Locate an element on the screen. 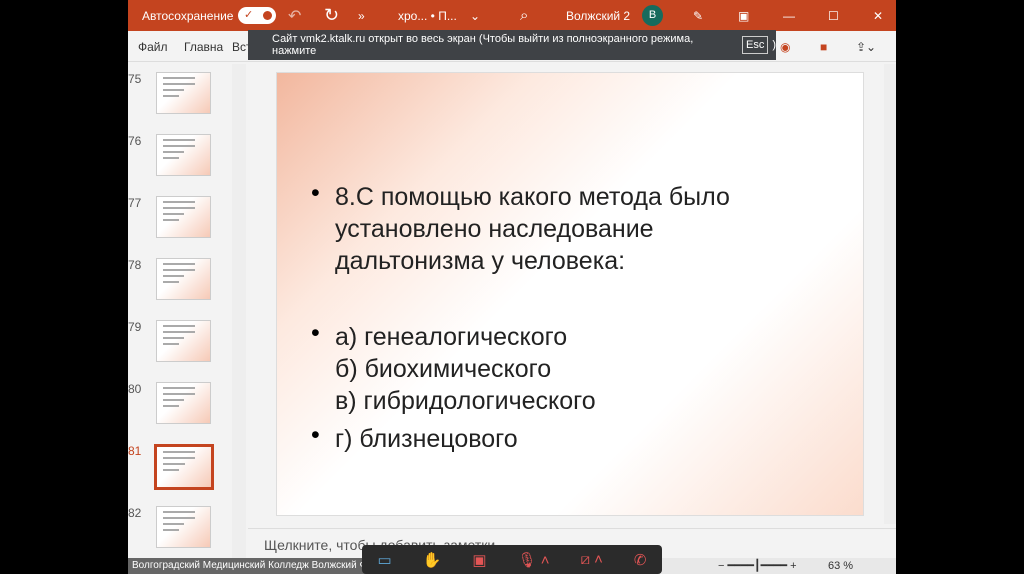 The image size is (1024, 574). more-commands: » is located at coordinates (361, 16).